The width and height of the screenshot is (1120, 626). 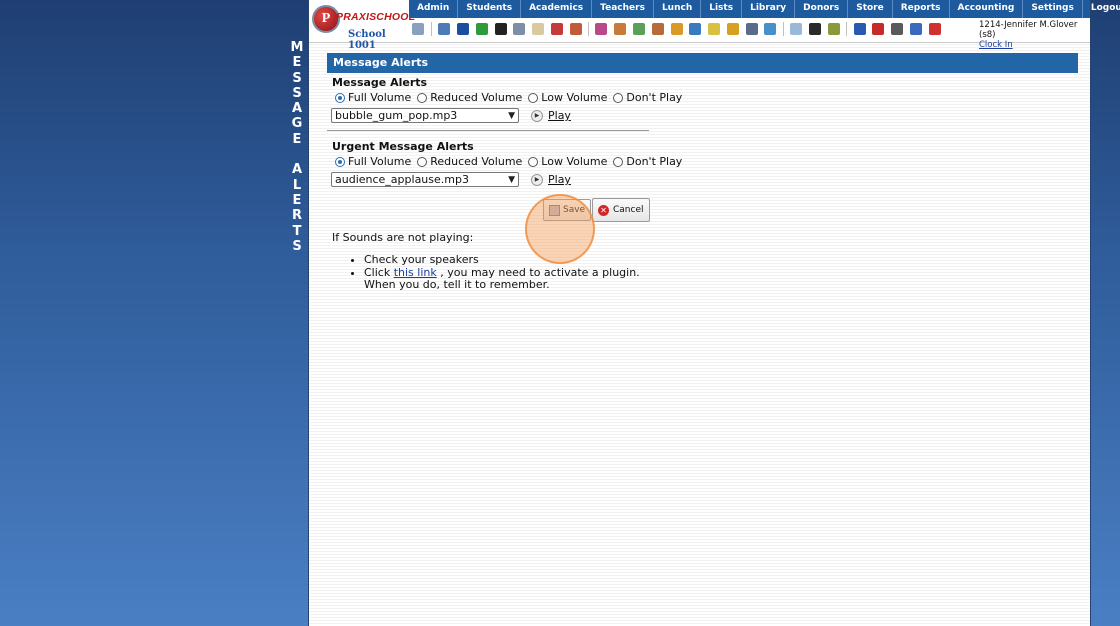 I want to click on phone-icon-glyph, so click(x=500, y=29).